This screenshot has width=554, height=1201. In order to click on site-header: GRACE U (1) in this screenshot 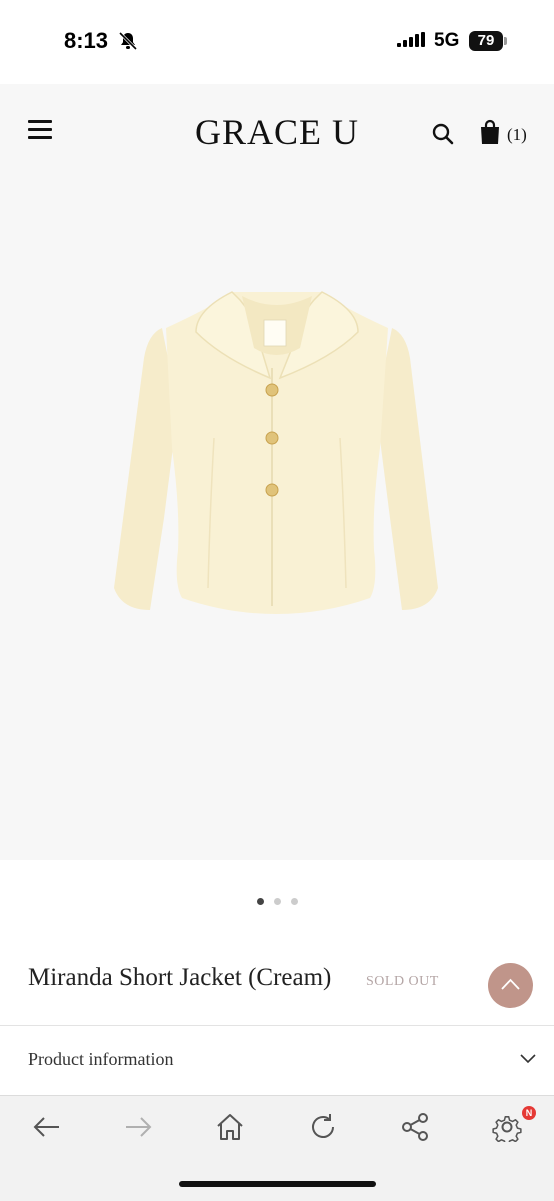, I will do `click(277, 132)`.